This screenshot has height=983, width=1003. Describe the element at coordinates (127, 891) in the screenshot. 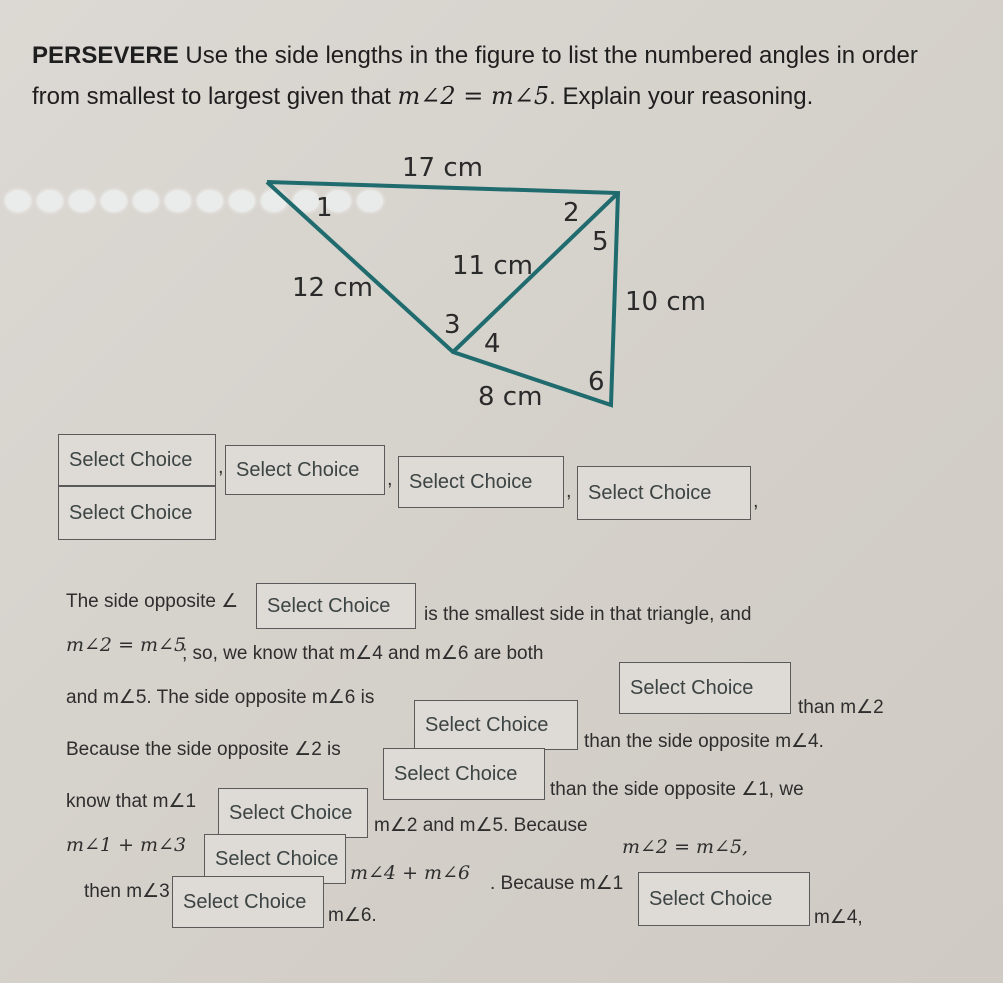

I see `expl-text: then m∠3` at that location.